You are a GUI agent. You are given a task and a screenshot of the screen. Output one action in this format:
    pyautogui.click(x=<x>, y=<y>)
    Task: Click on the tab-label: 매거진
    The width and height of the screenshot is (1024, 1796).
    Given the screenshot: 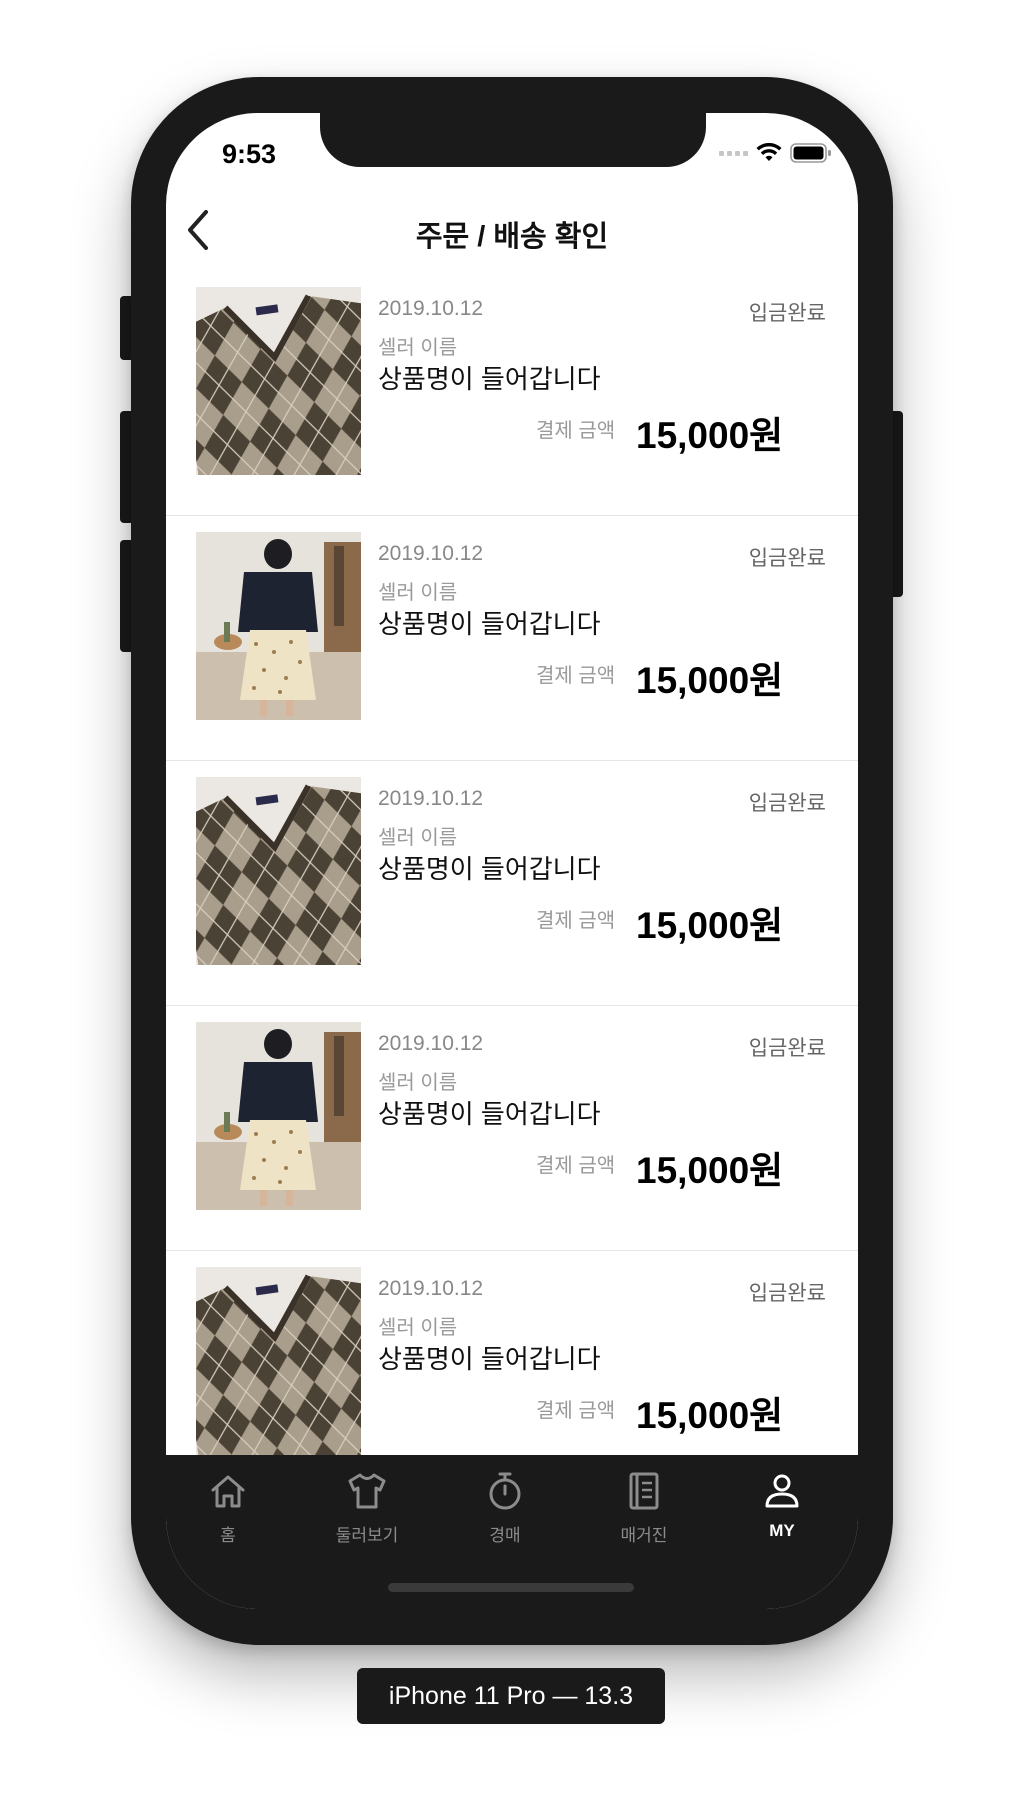 What is the action you would take?
    pyautogui.click(x=644, y=1535)
    